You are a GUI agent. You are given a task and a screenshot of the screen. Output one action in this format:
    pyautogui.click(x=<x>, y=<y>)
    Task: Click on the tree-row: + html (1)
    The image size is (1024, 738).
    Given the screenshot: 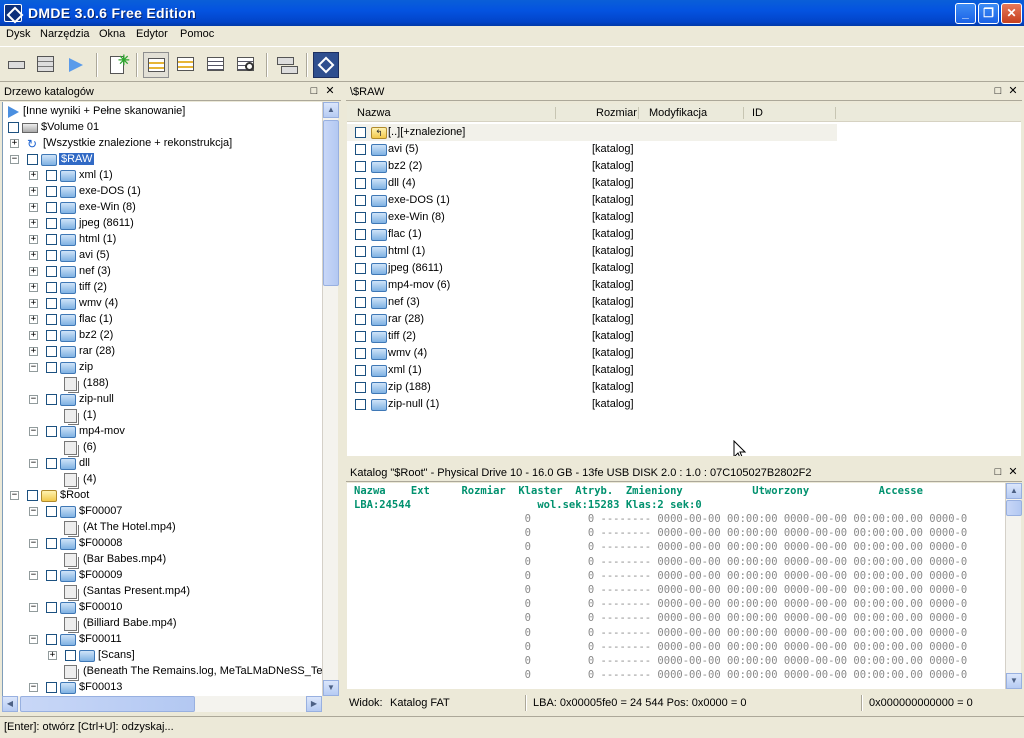 What is the action you would take?
    pyautogui.click(x=162, y=240)
    